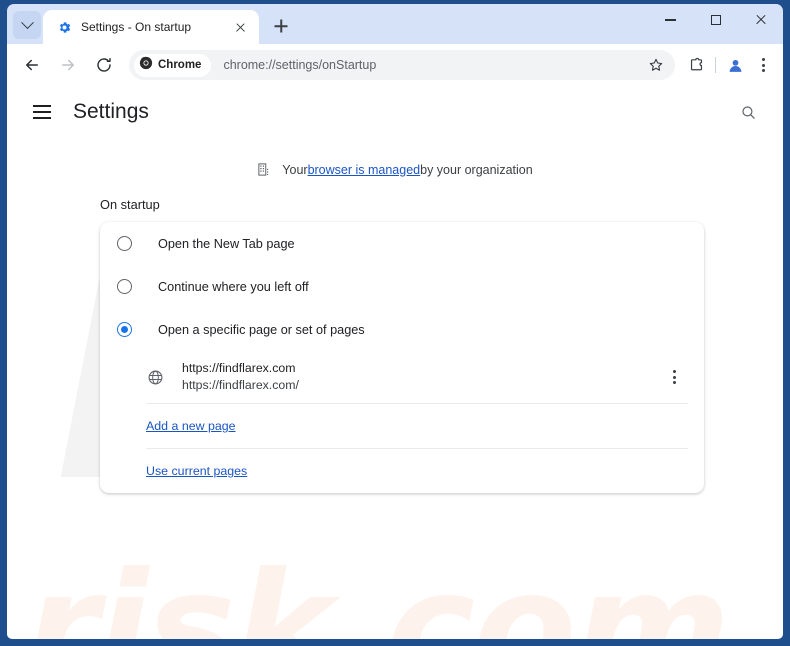 Image resolution: width=790 pixels, height=646 pixels. Describe the element at coordinates (240, 385) in the screenshot. I see `startup-page-url: https://findflarex.com/` at that location.